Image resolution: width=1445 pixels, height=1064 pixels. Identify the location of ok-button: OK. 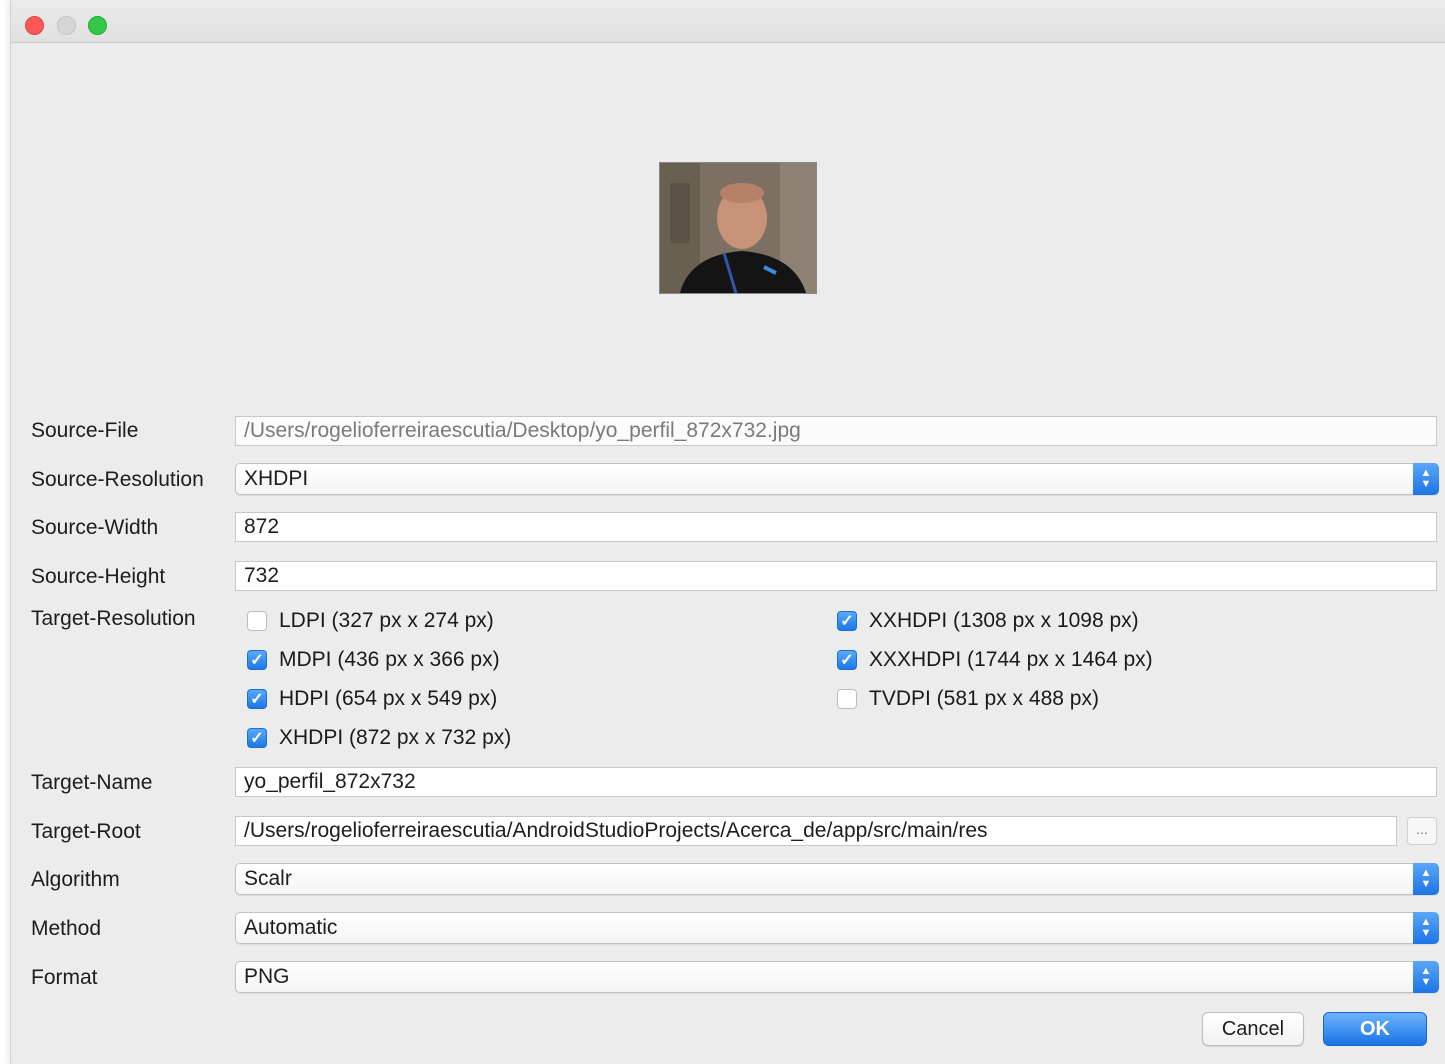
(1375, 1029).